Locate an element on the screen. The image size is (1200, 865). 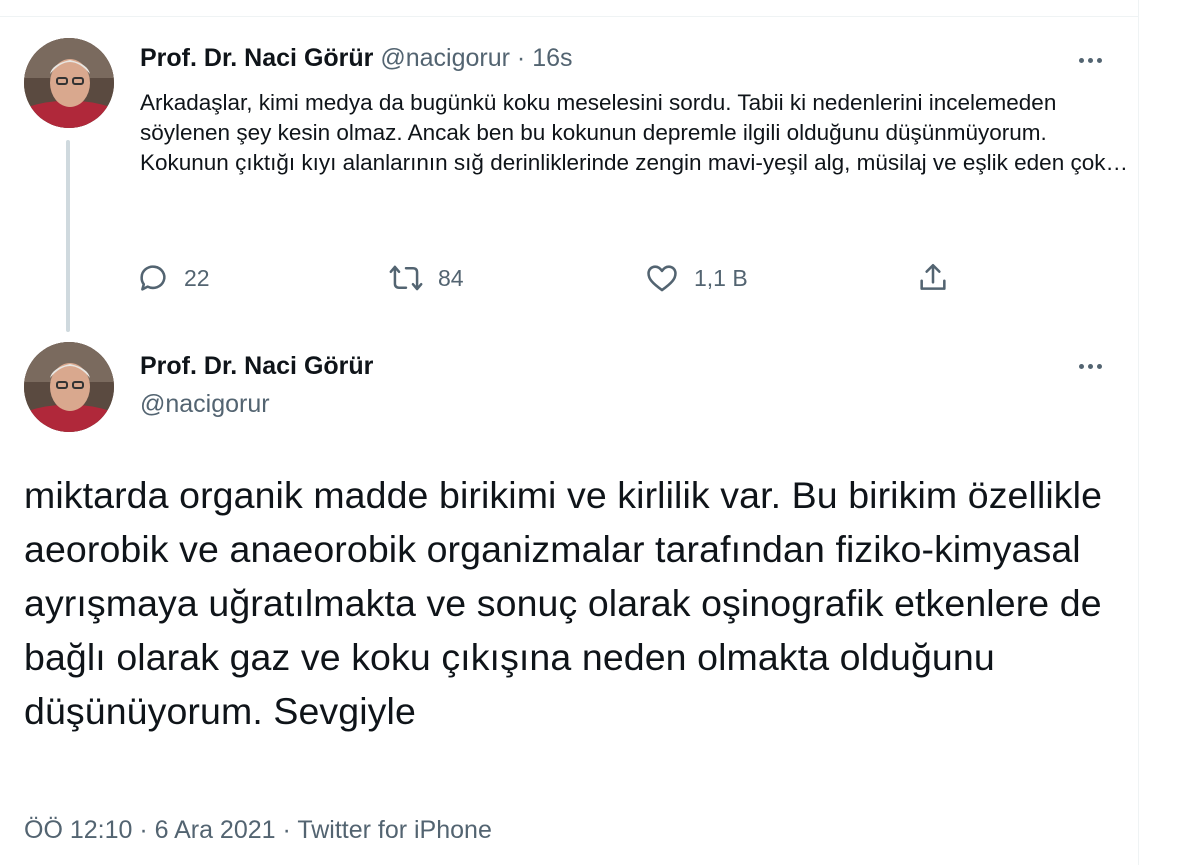
retweet-button: 84 is located at coordinates (426, 278).